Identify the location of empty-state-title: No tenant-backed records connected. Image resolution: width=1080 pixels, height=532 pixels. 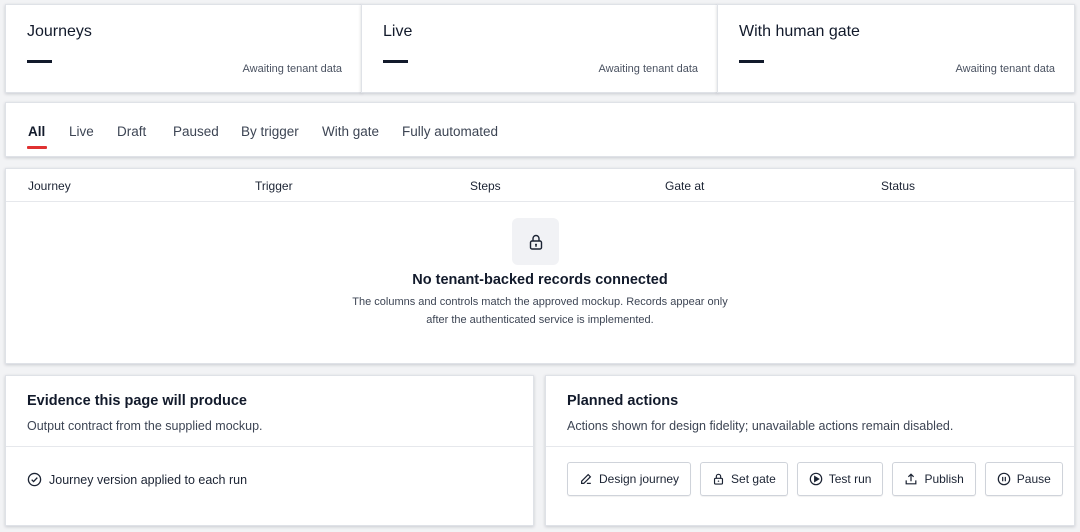
(540, 280).